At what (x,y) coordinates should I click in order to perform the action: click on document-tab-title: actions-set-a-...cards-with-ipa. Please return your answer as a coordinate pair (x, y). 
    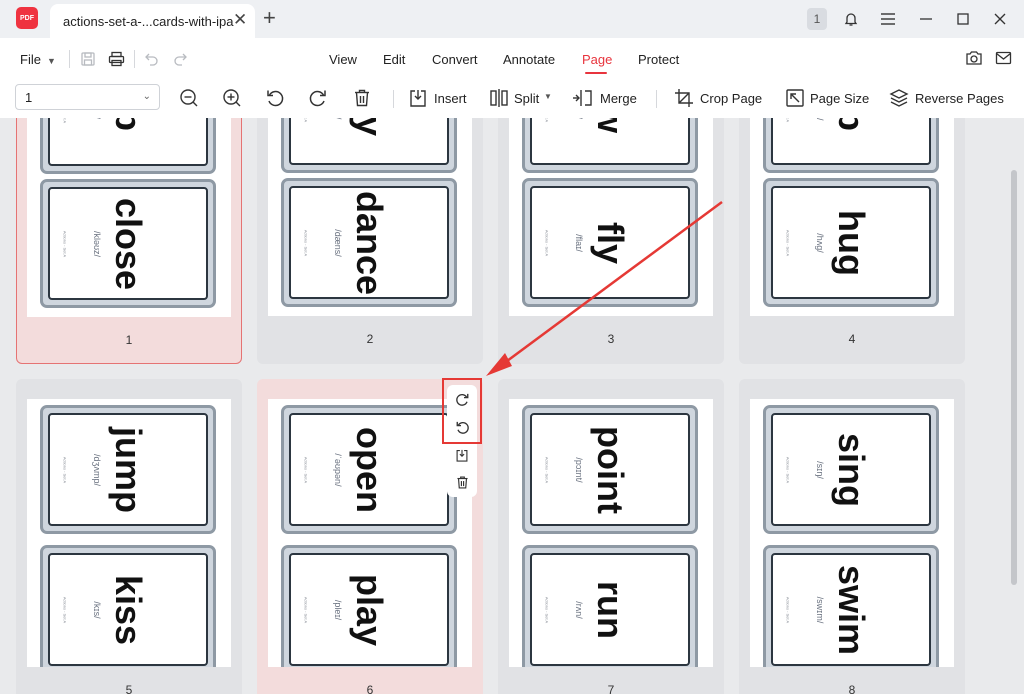
    Looking at the image, I should click on (148, 21).